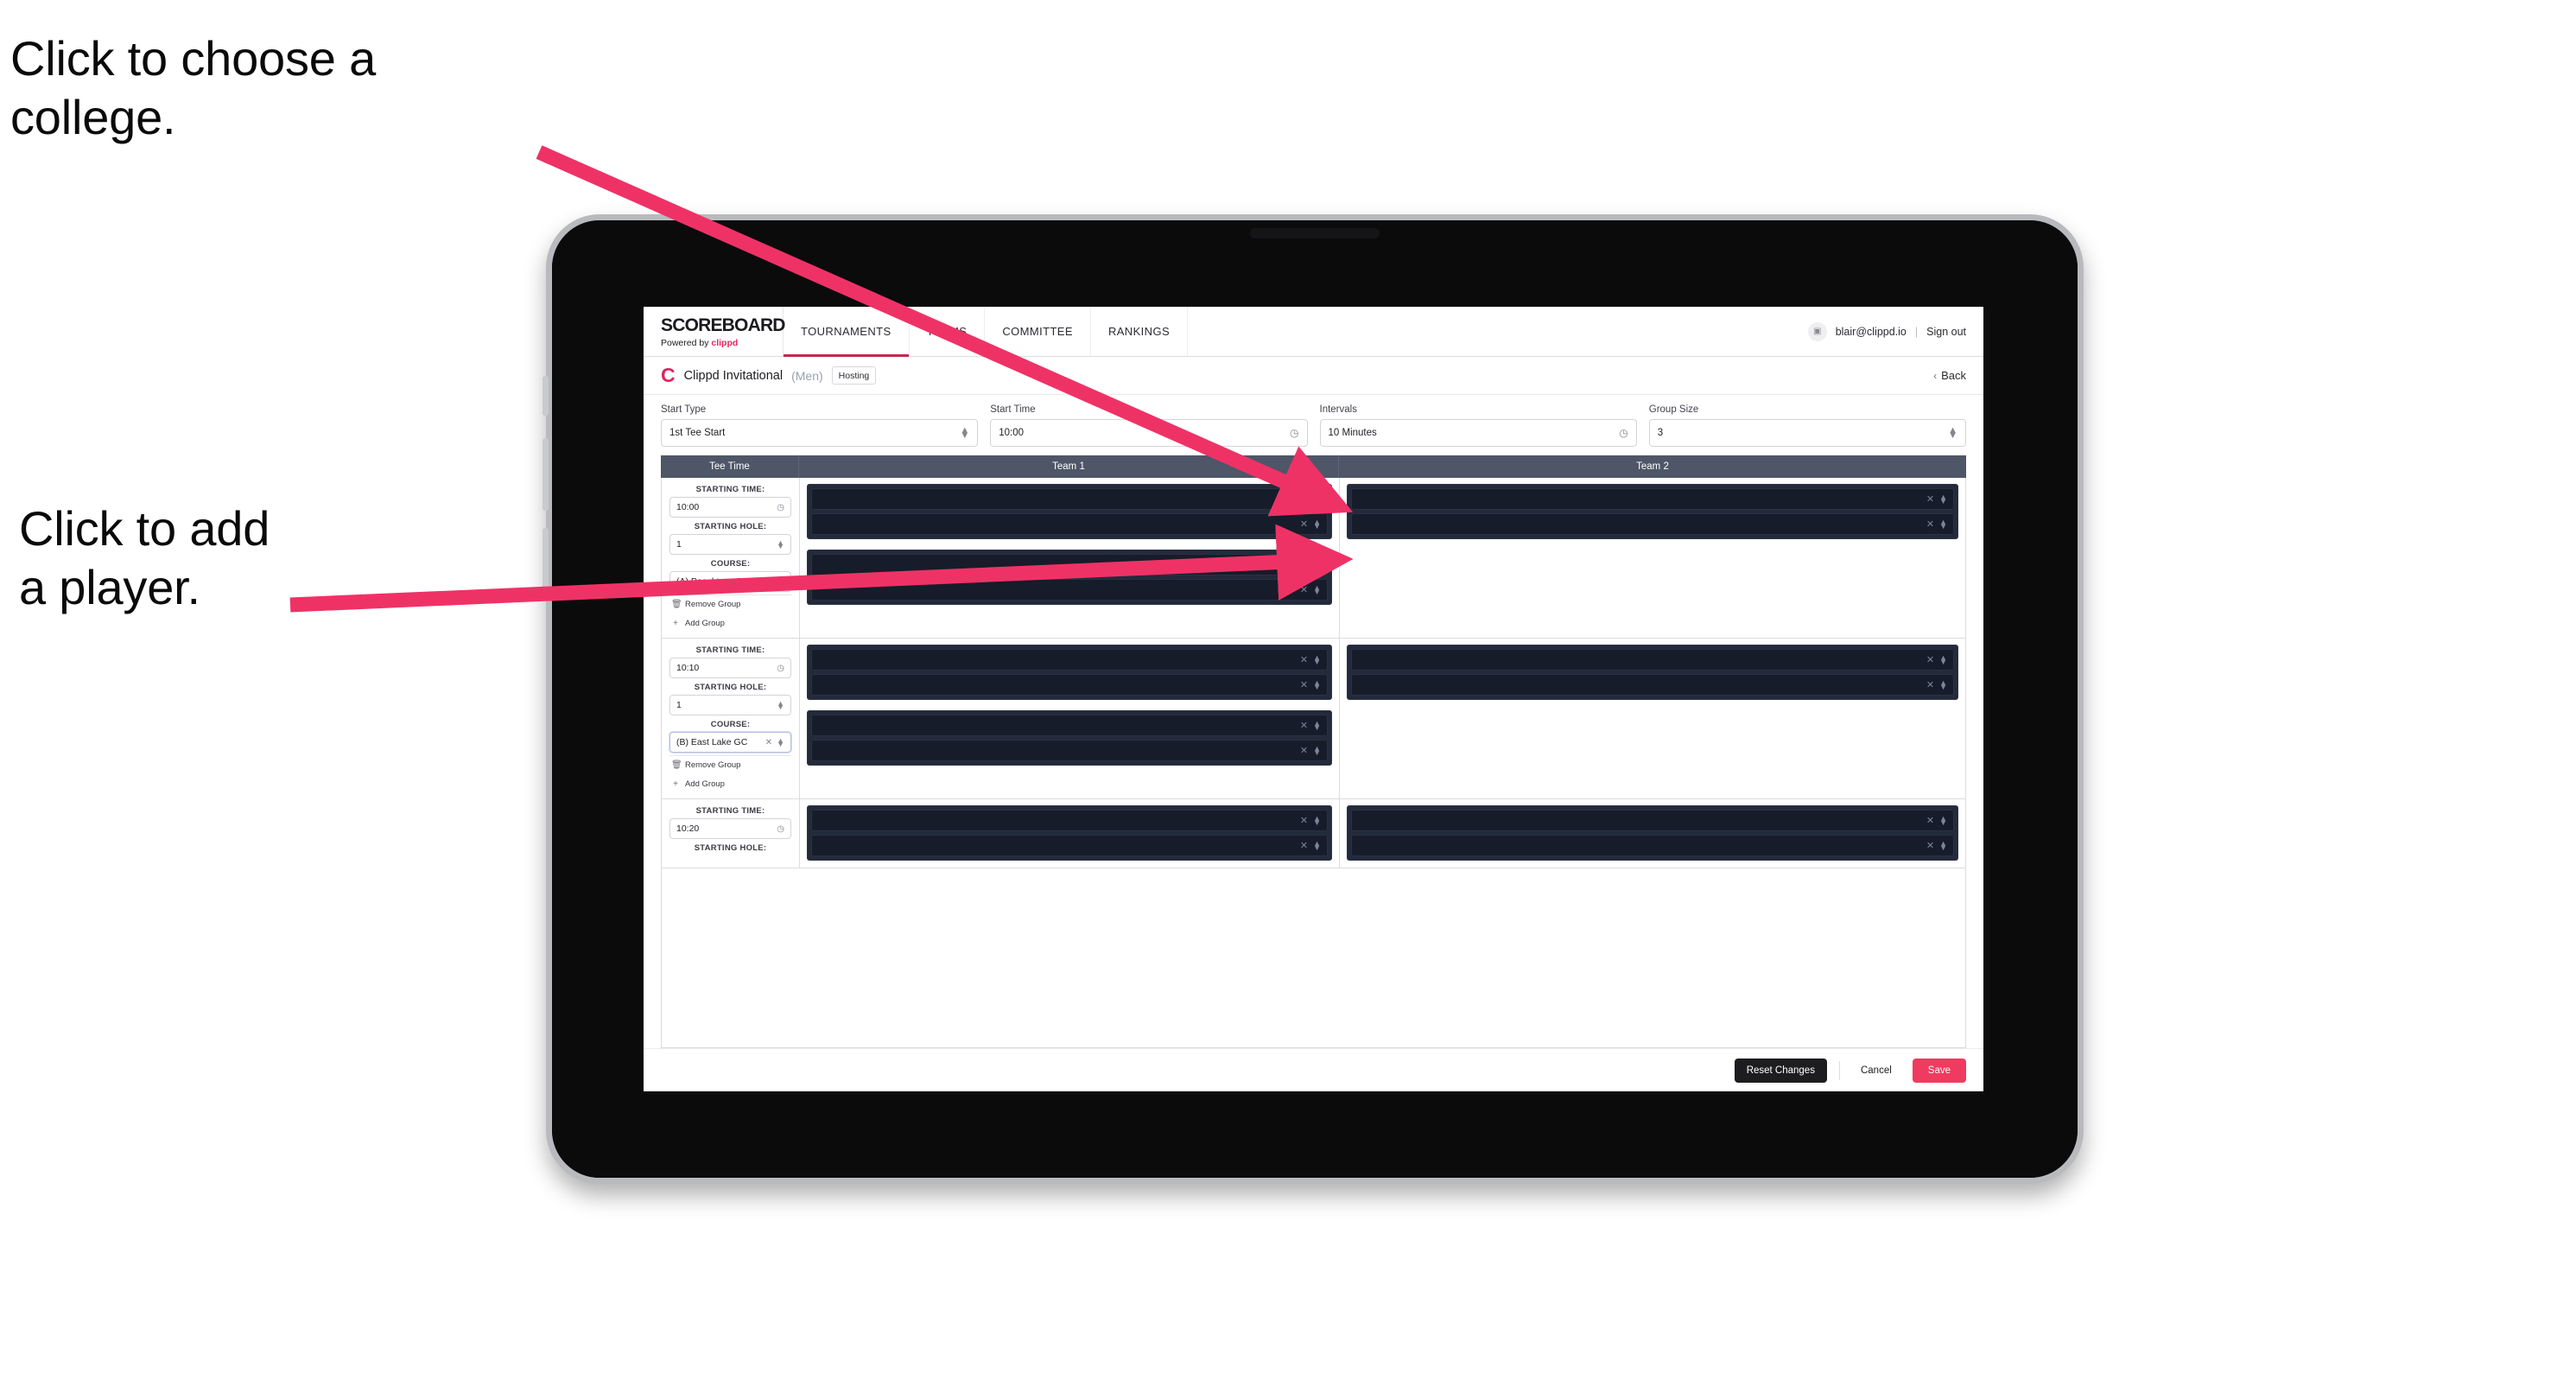  What do you see at coordinates (1817, 331) in the screenshot?
I see `user-avatar-icon: ▣` at bounding box center [1817, 331].